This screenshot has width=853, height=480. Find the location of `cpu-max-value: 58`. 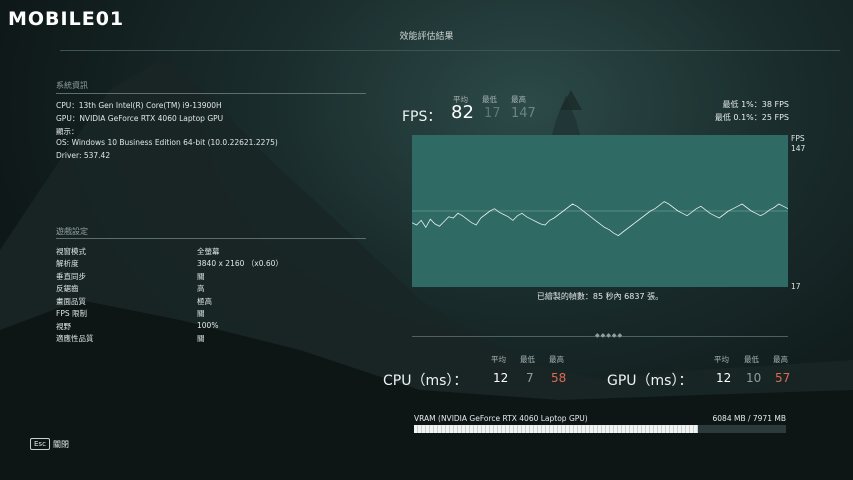

cpu-max-value: 58 is located at coordinates (559, 378).